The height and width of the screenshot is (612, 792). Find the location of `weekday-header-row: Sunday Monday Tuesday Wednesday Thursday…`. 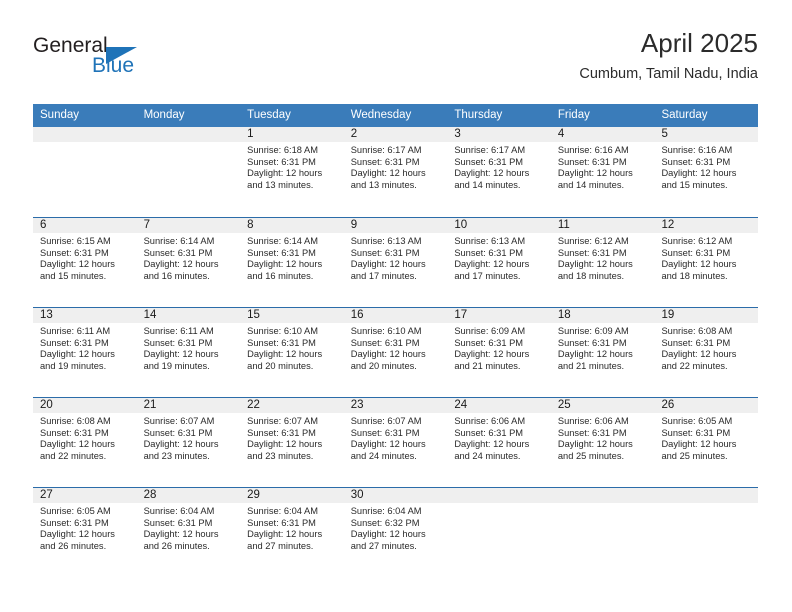

weekday-header-row: Sunday Monday Tuesday Wednesday Thursday… is located at coordinates (395, 115).